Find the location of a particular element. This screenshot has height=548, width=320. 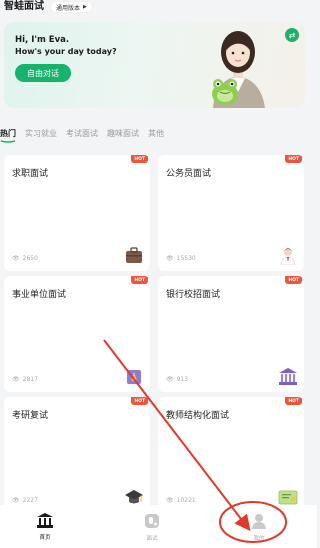

bottom-nav: 首页 面试 我的 is located at coordinates (158, 526).